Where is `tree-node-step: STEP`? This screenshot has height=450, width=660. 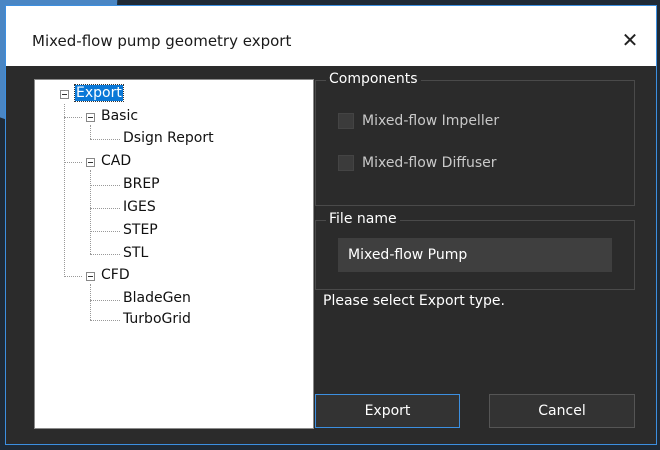 tree-node-step: STEP is located at coordinates (140, 230).